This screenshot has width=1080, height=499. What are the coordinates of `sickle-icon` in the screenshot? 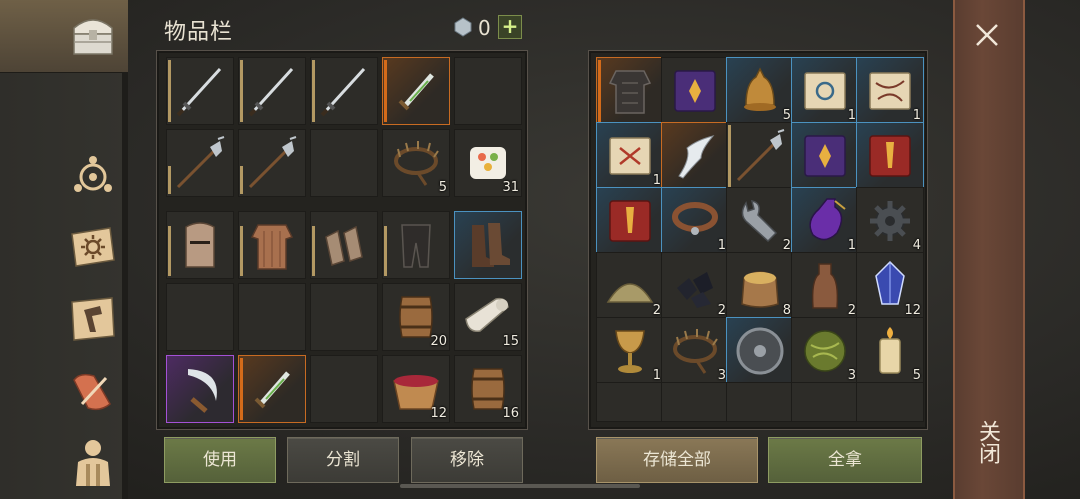 It's located at (202, 391).